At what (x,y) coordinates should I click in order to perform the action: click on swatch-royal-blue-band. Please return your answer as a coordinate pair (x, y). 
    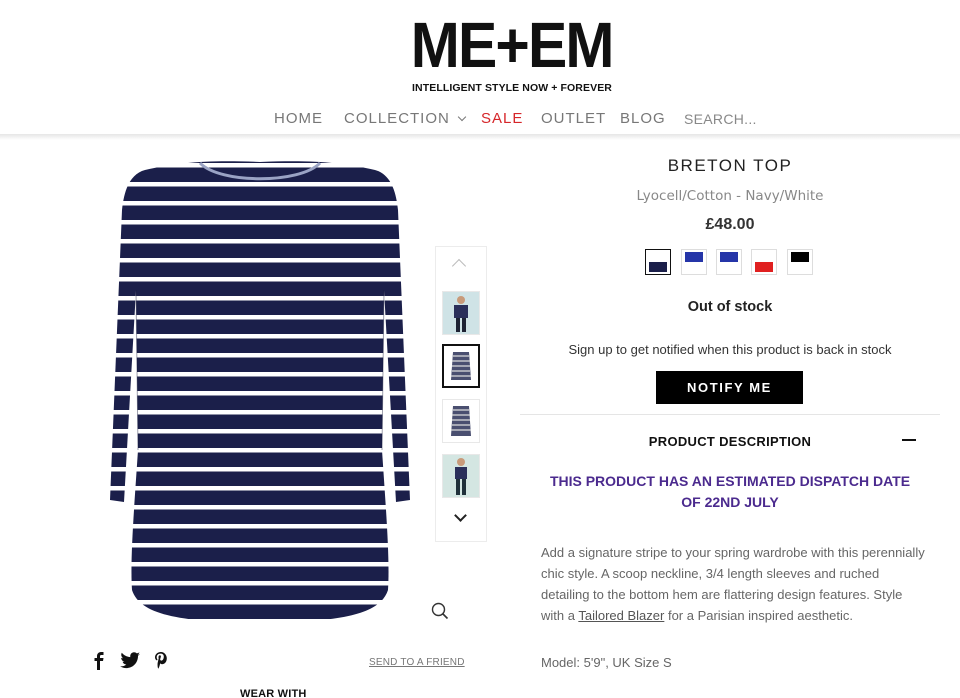
    Looking at the image, I should click on (694, 257).